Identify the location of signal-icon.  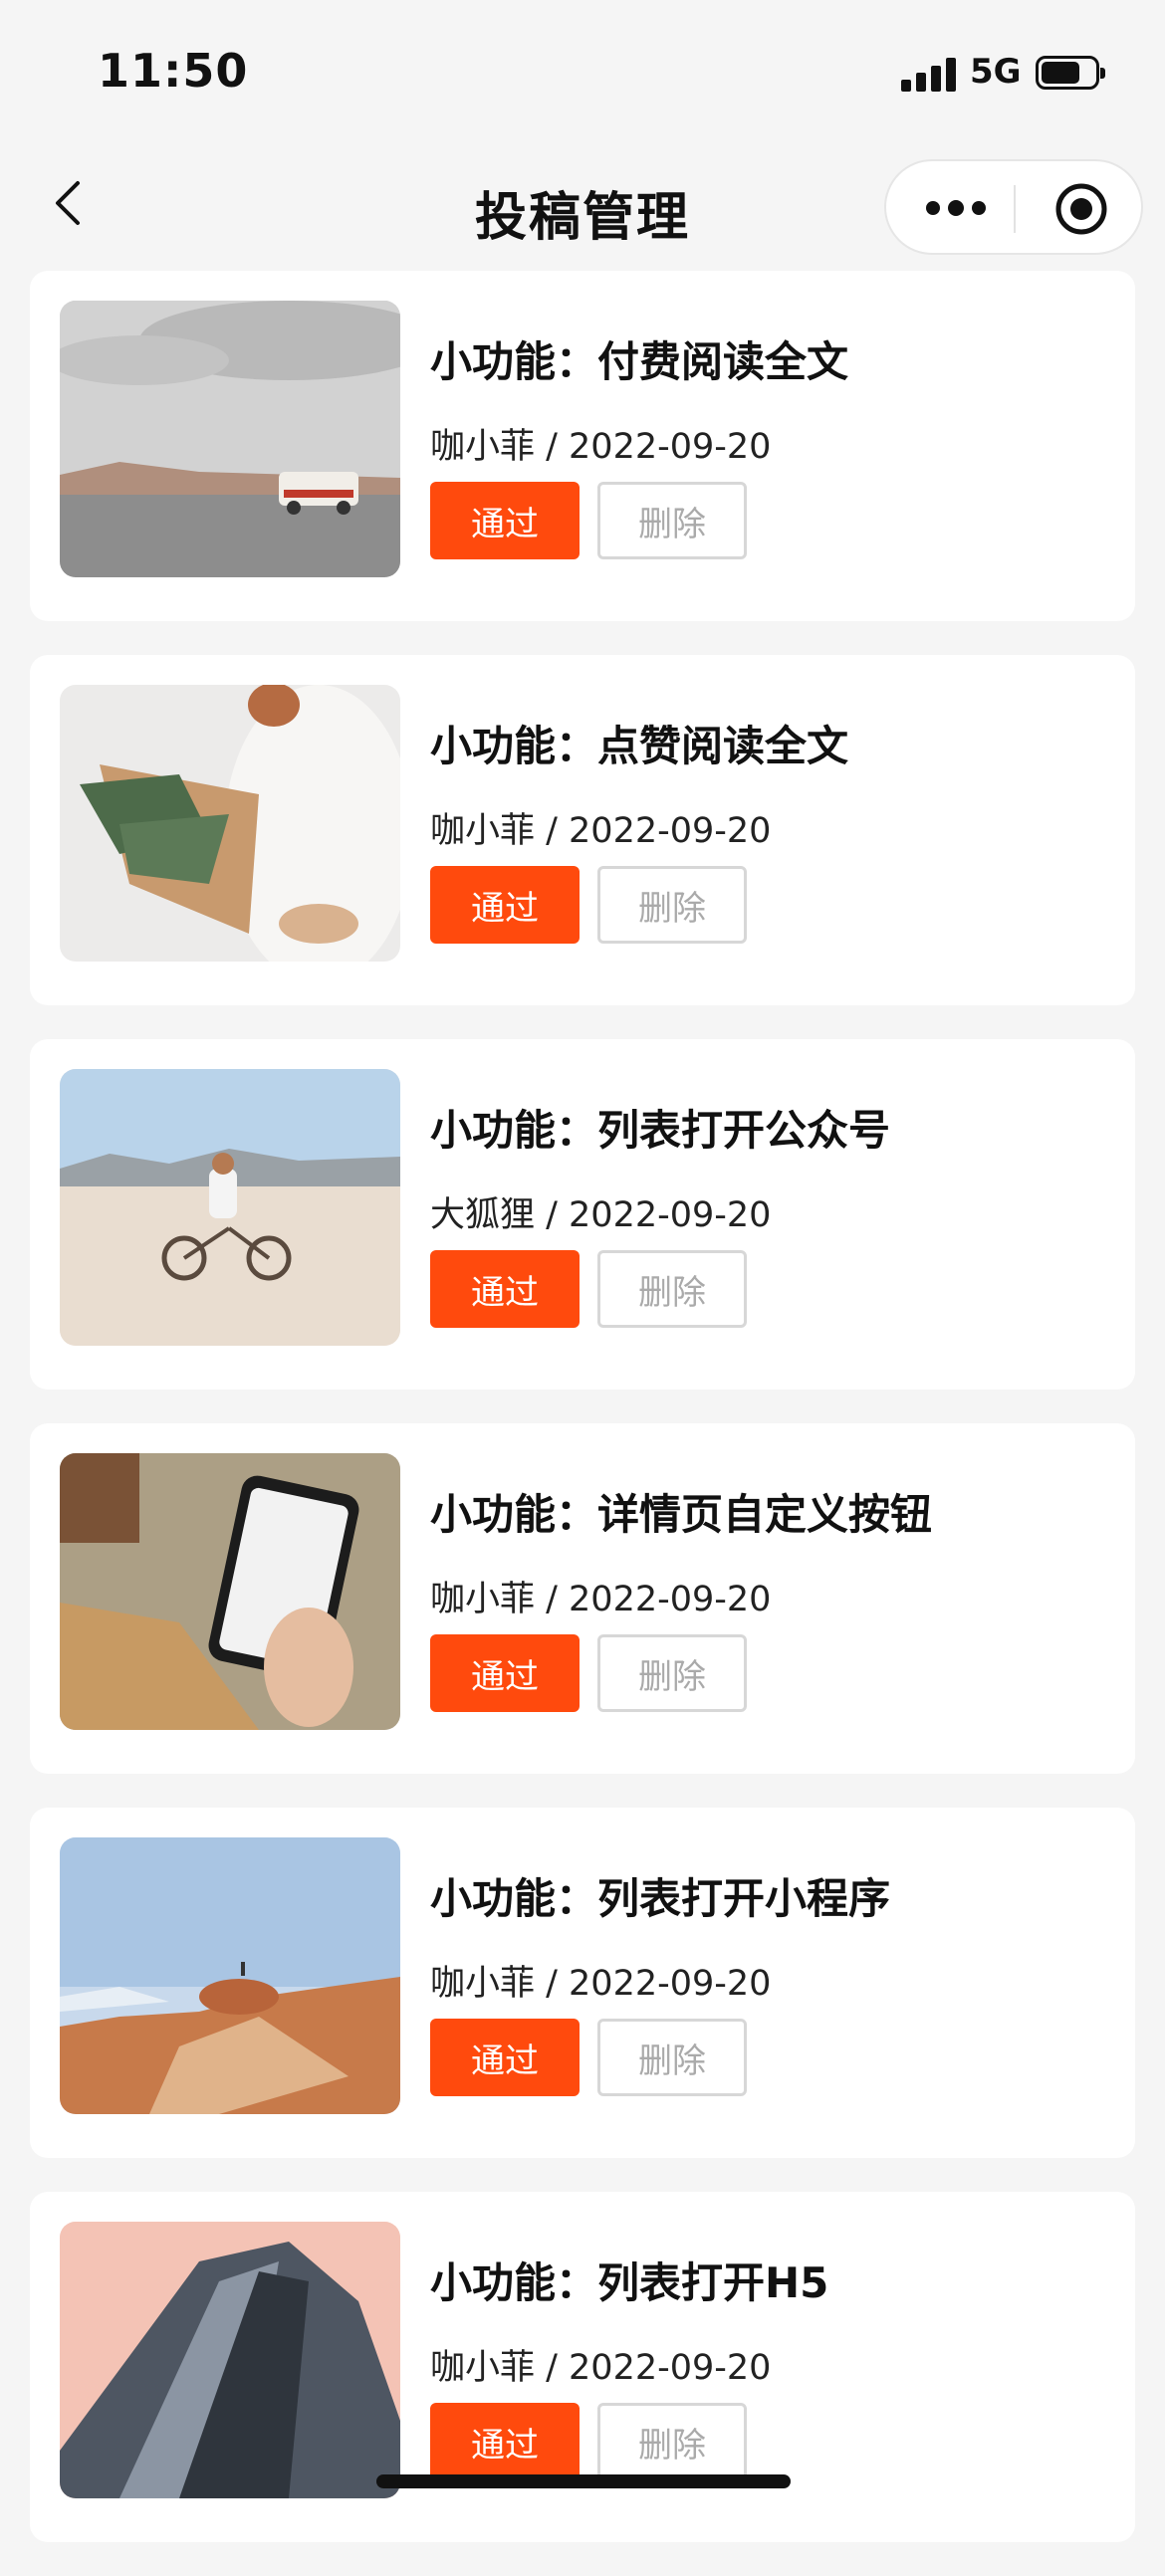
(929, 75).